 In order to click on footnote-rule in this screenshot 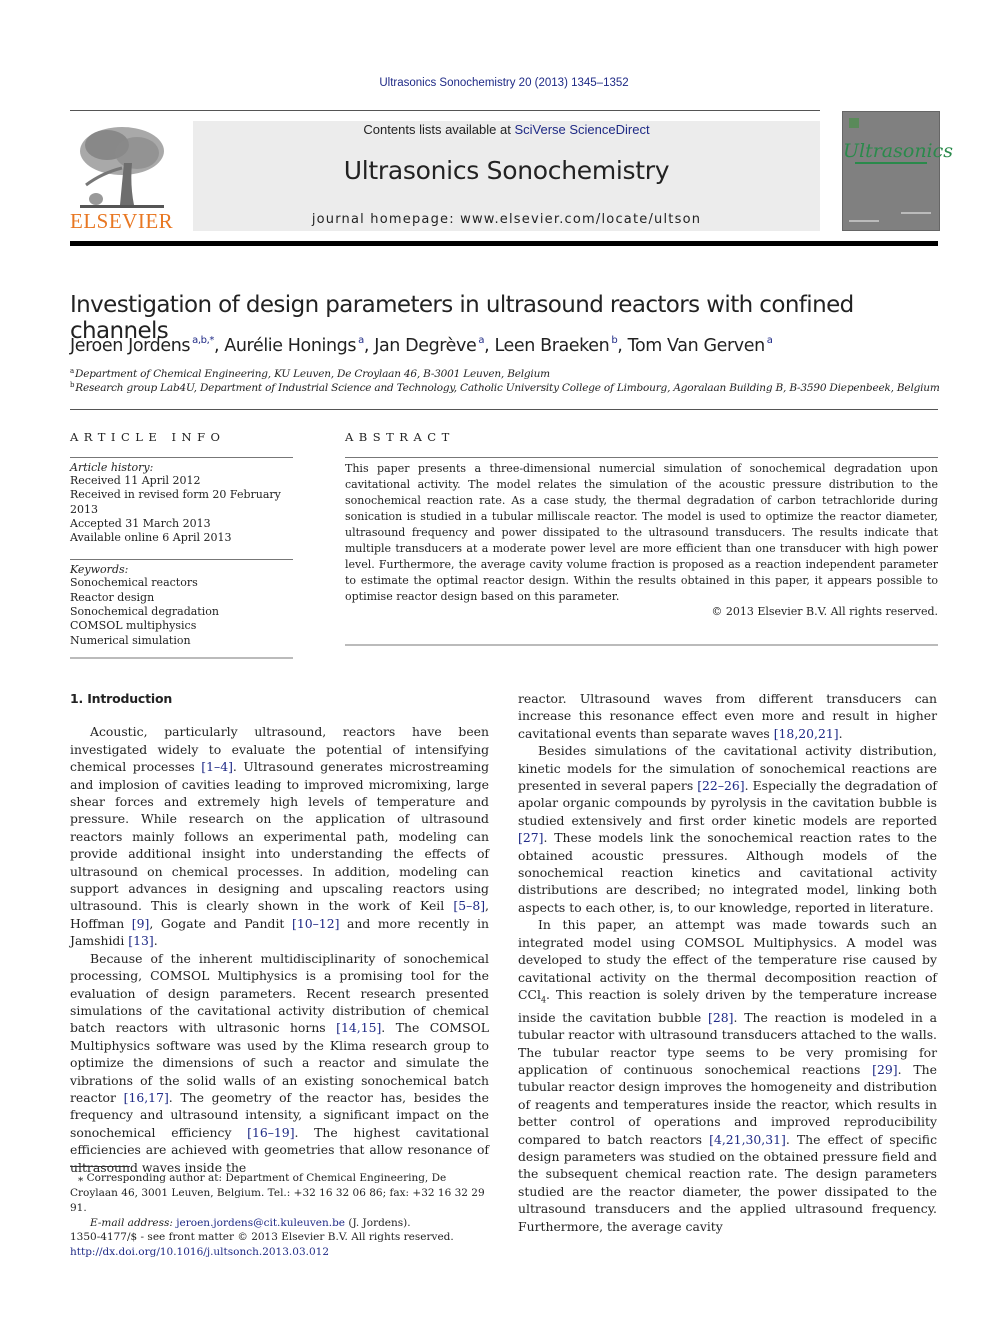, I will do `click(100, 1166)`.